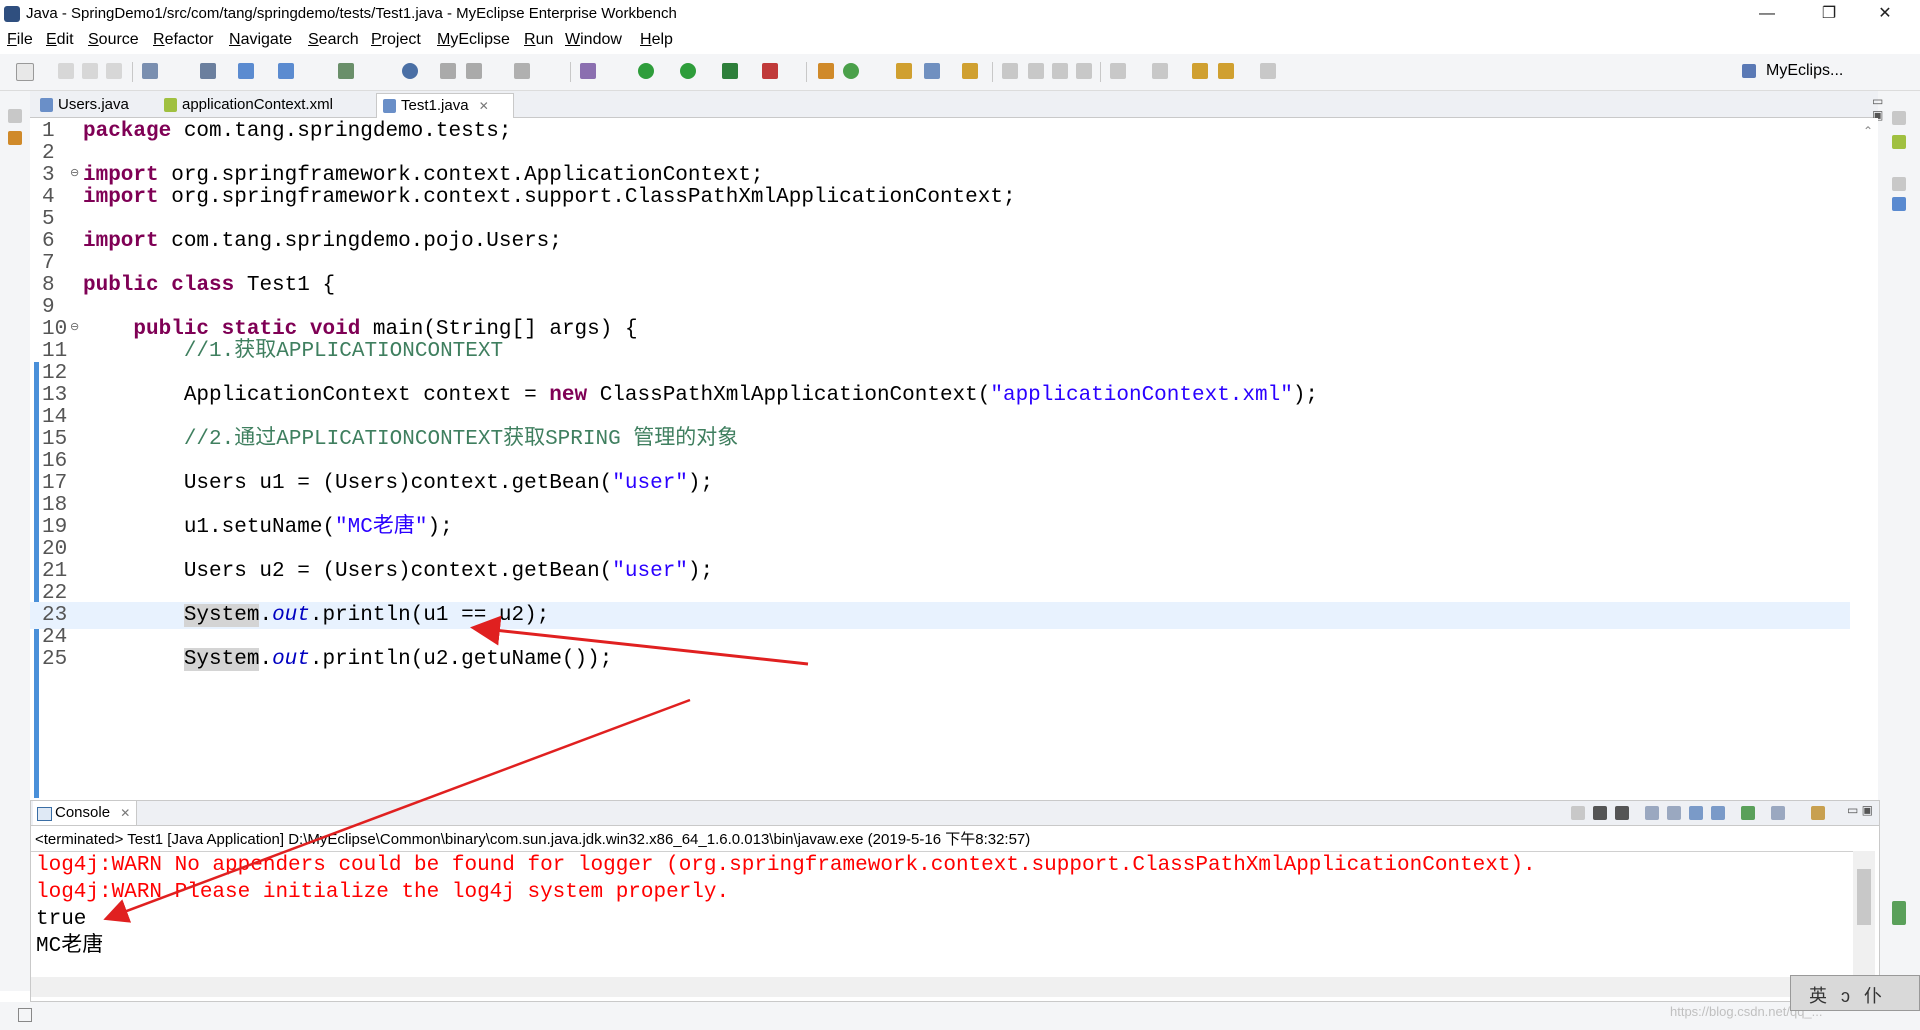  I want to click on scroll-lock-icon, so click(1674, 813).